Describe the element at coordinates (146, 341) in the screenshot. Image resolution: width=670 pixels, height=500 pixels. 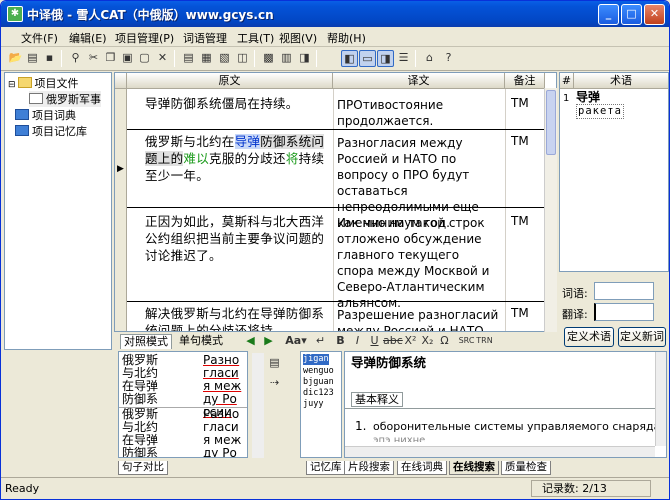
I see `tab-compare-mode: 对照模式` at that location.